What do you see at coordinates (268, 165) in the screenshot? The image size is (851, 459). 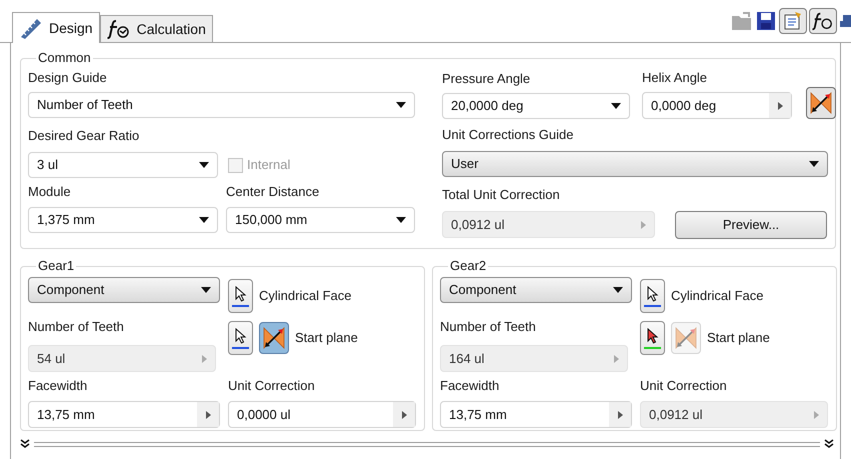 I see `checkbox-label: Internal` at bounding box center [268, 165].